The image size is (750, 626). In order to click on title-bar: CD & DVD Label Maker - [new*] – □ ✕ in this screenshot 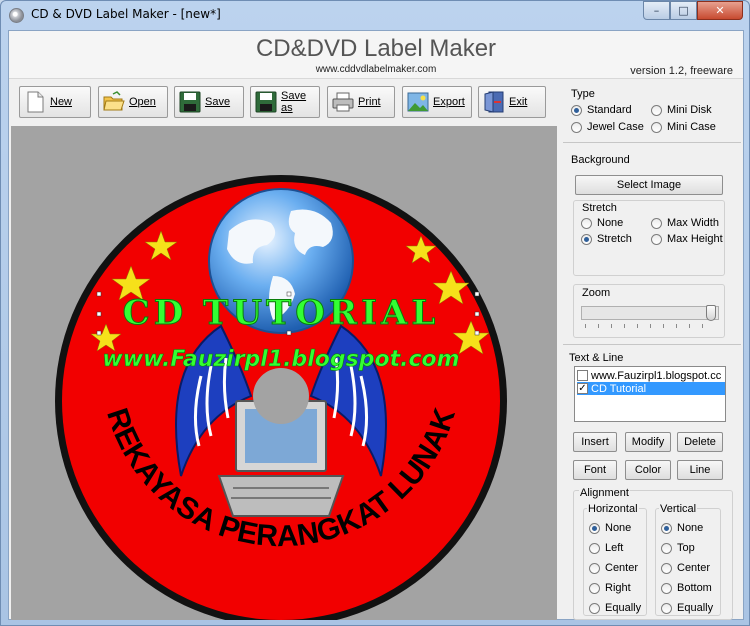, I will do `click(375, 15)`.